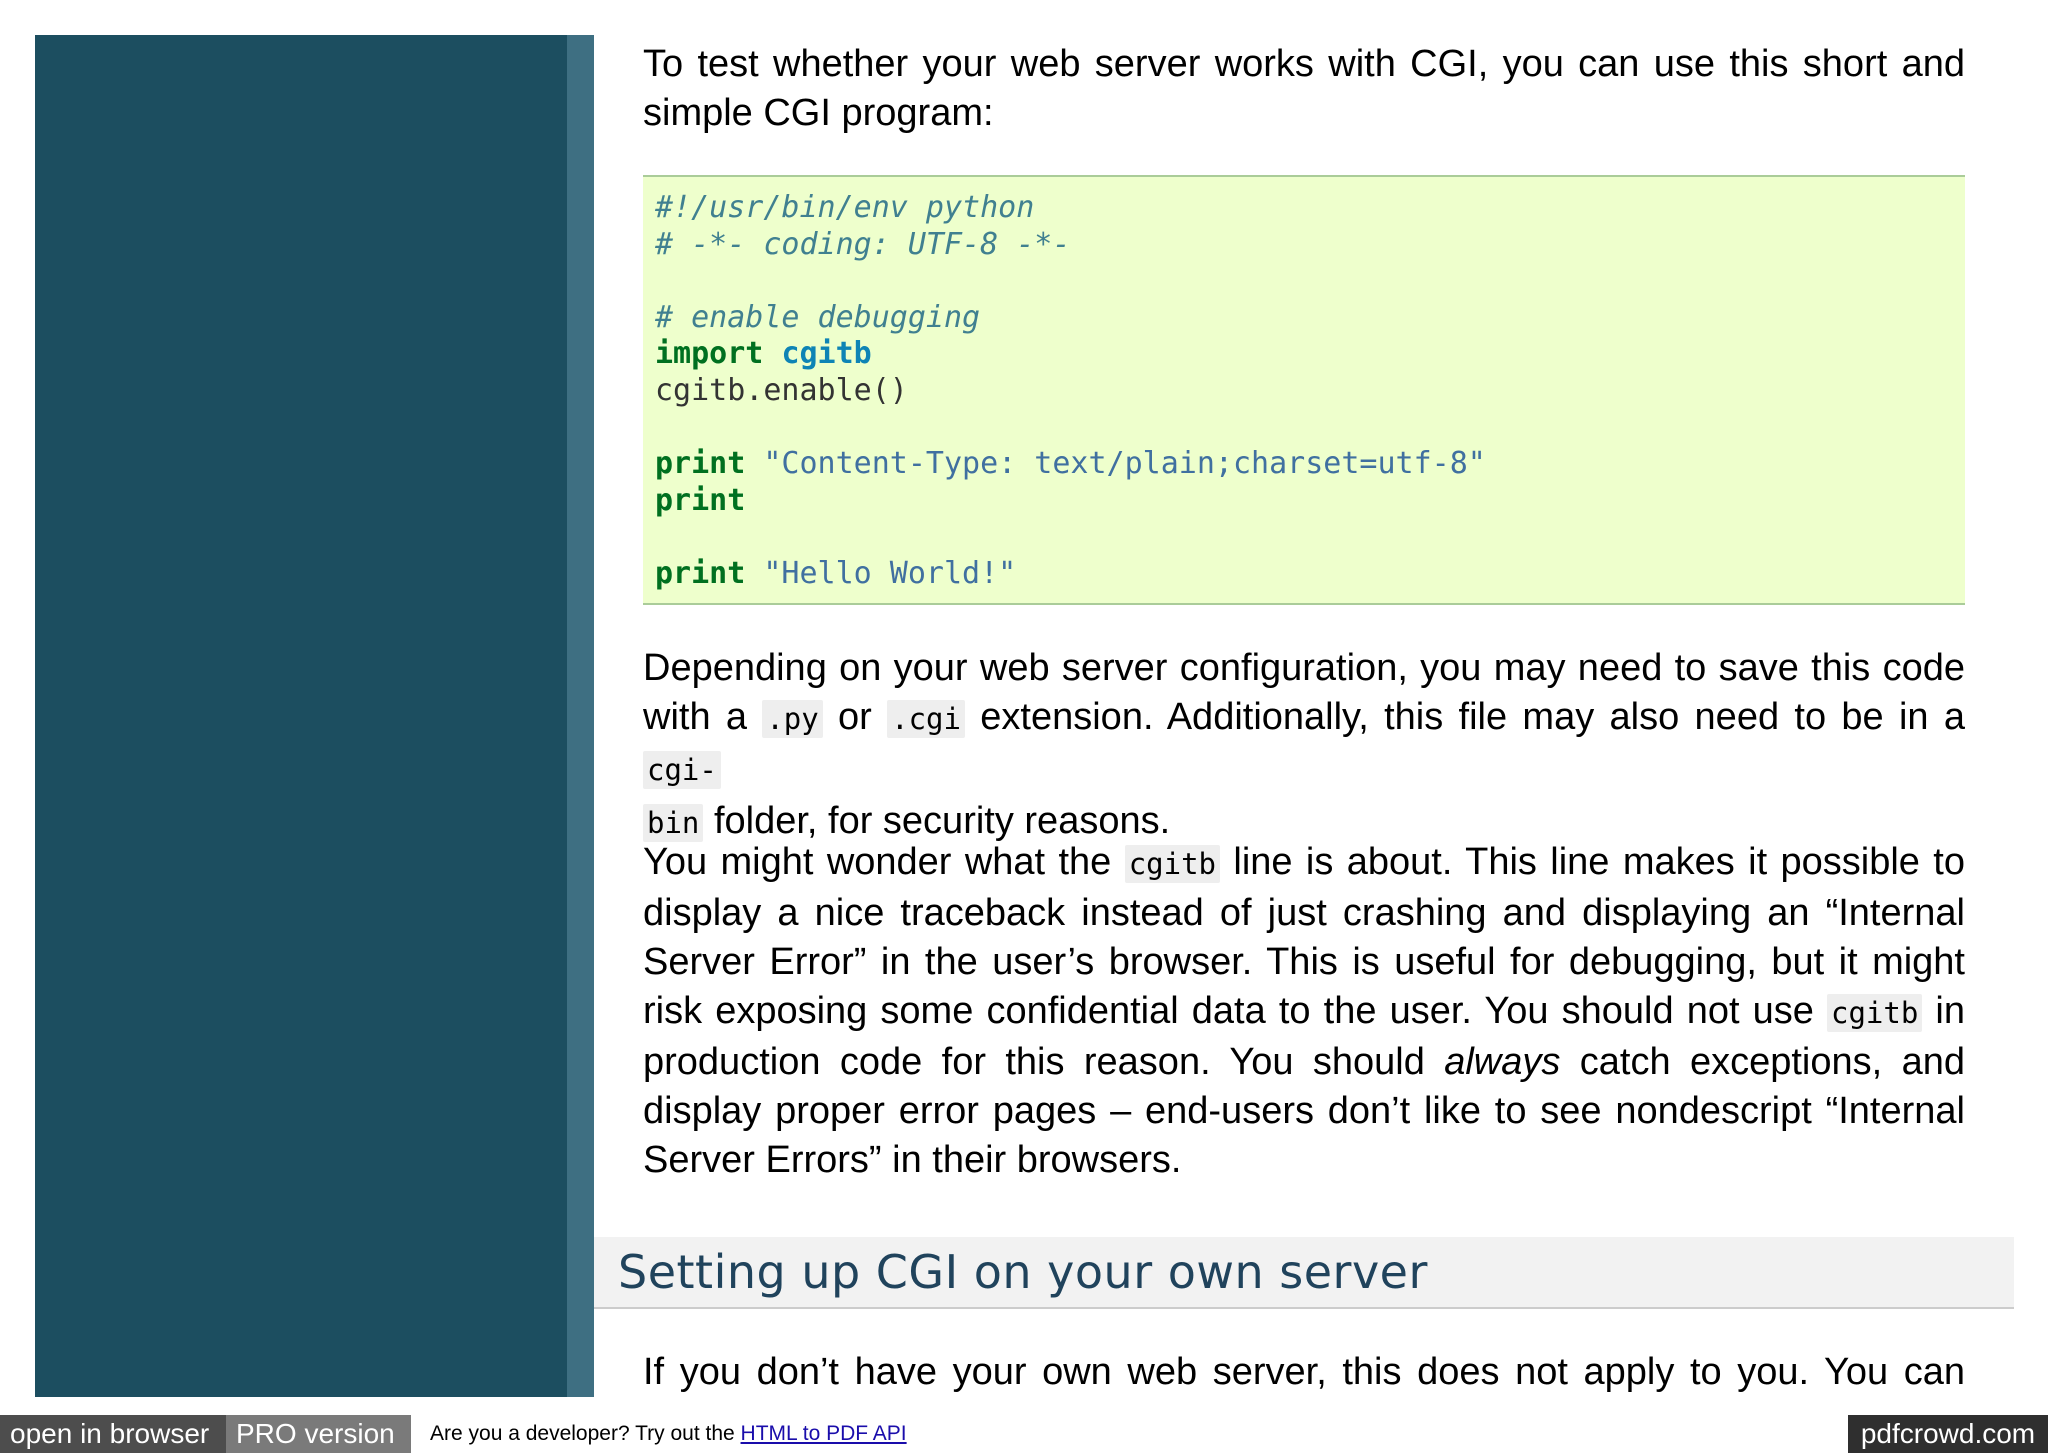  Describe the element at coordinates (884, 862) in the screenshot. I see `wonder-text-1: You might wonder what the` at that location.